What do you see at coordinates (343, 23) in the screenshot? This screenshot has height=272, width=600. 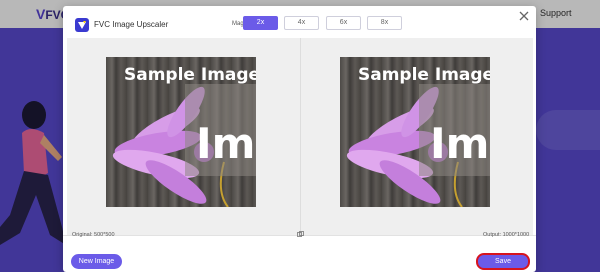 I see `magnification-6x-button: 6x` at bounding box center [343, 23].